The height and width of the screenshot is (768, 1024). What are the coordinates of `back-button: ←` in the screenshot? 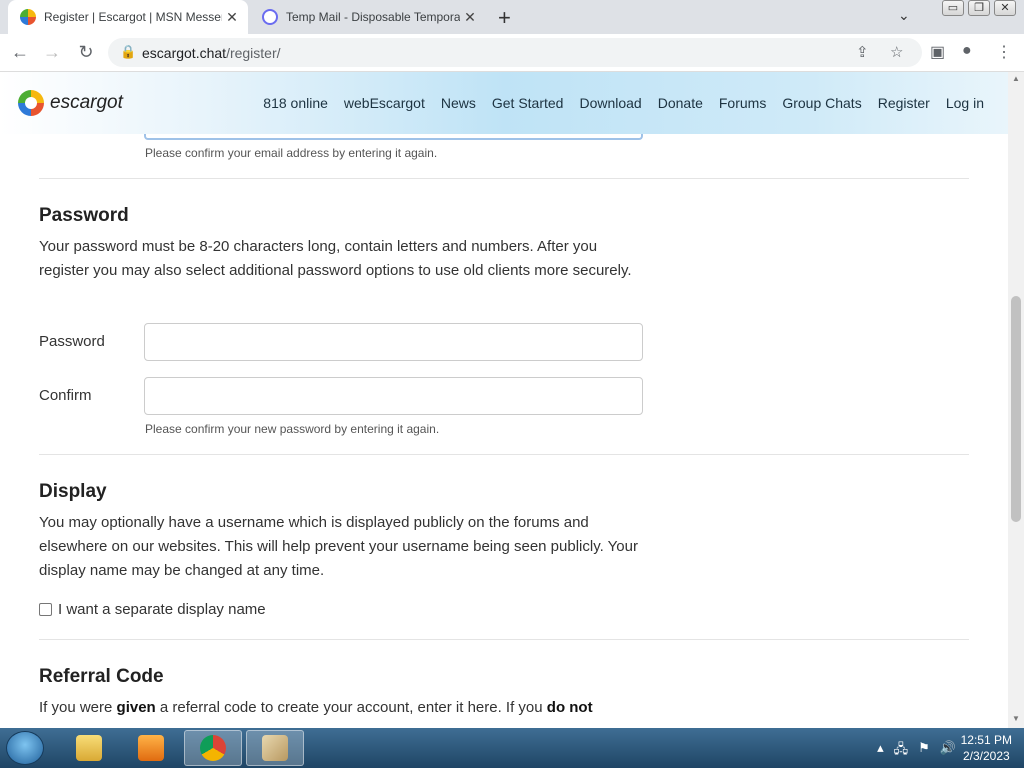 It's located at (20, 52).